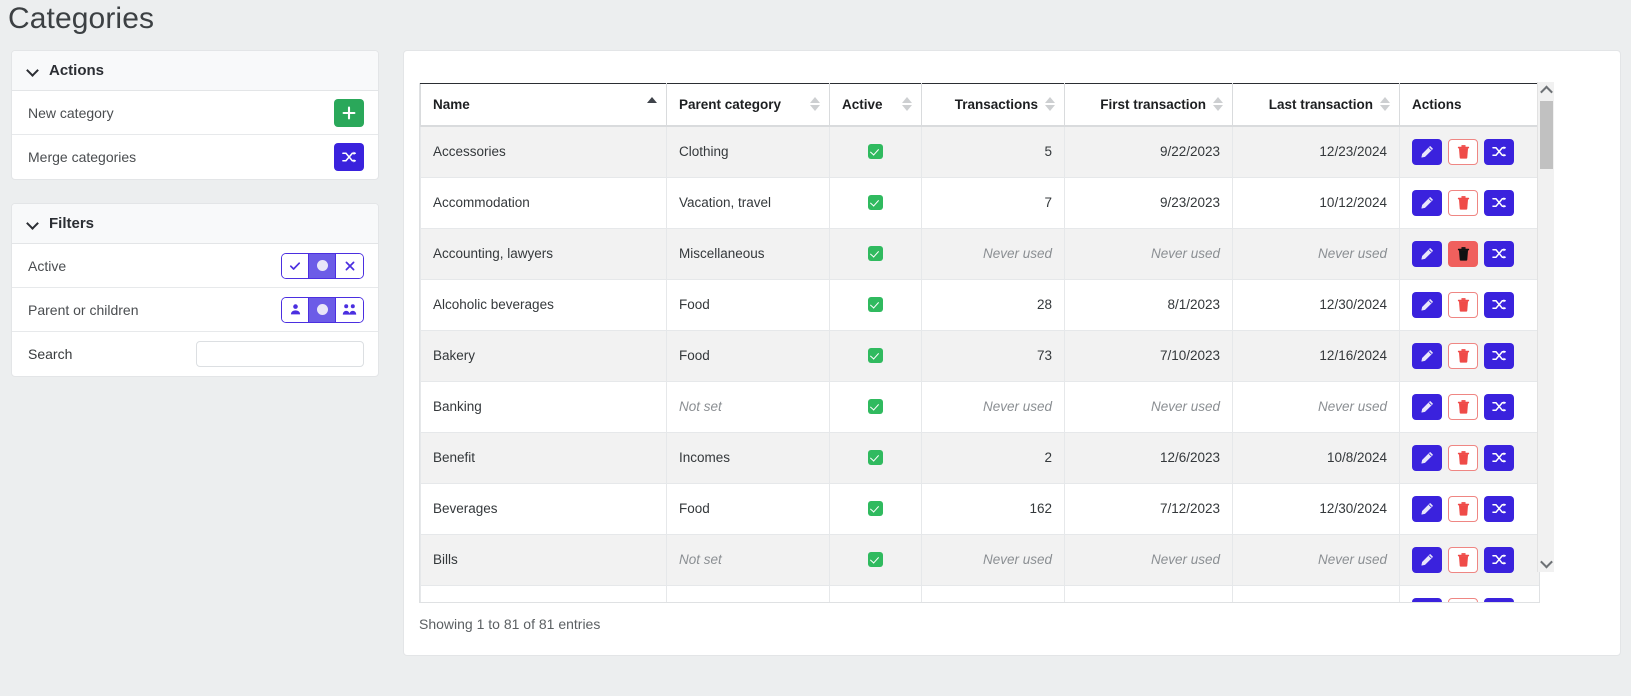 The image size is (1631, 696). I want to click on filter-active-toggle-group, so click(322, 265).